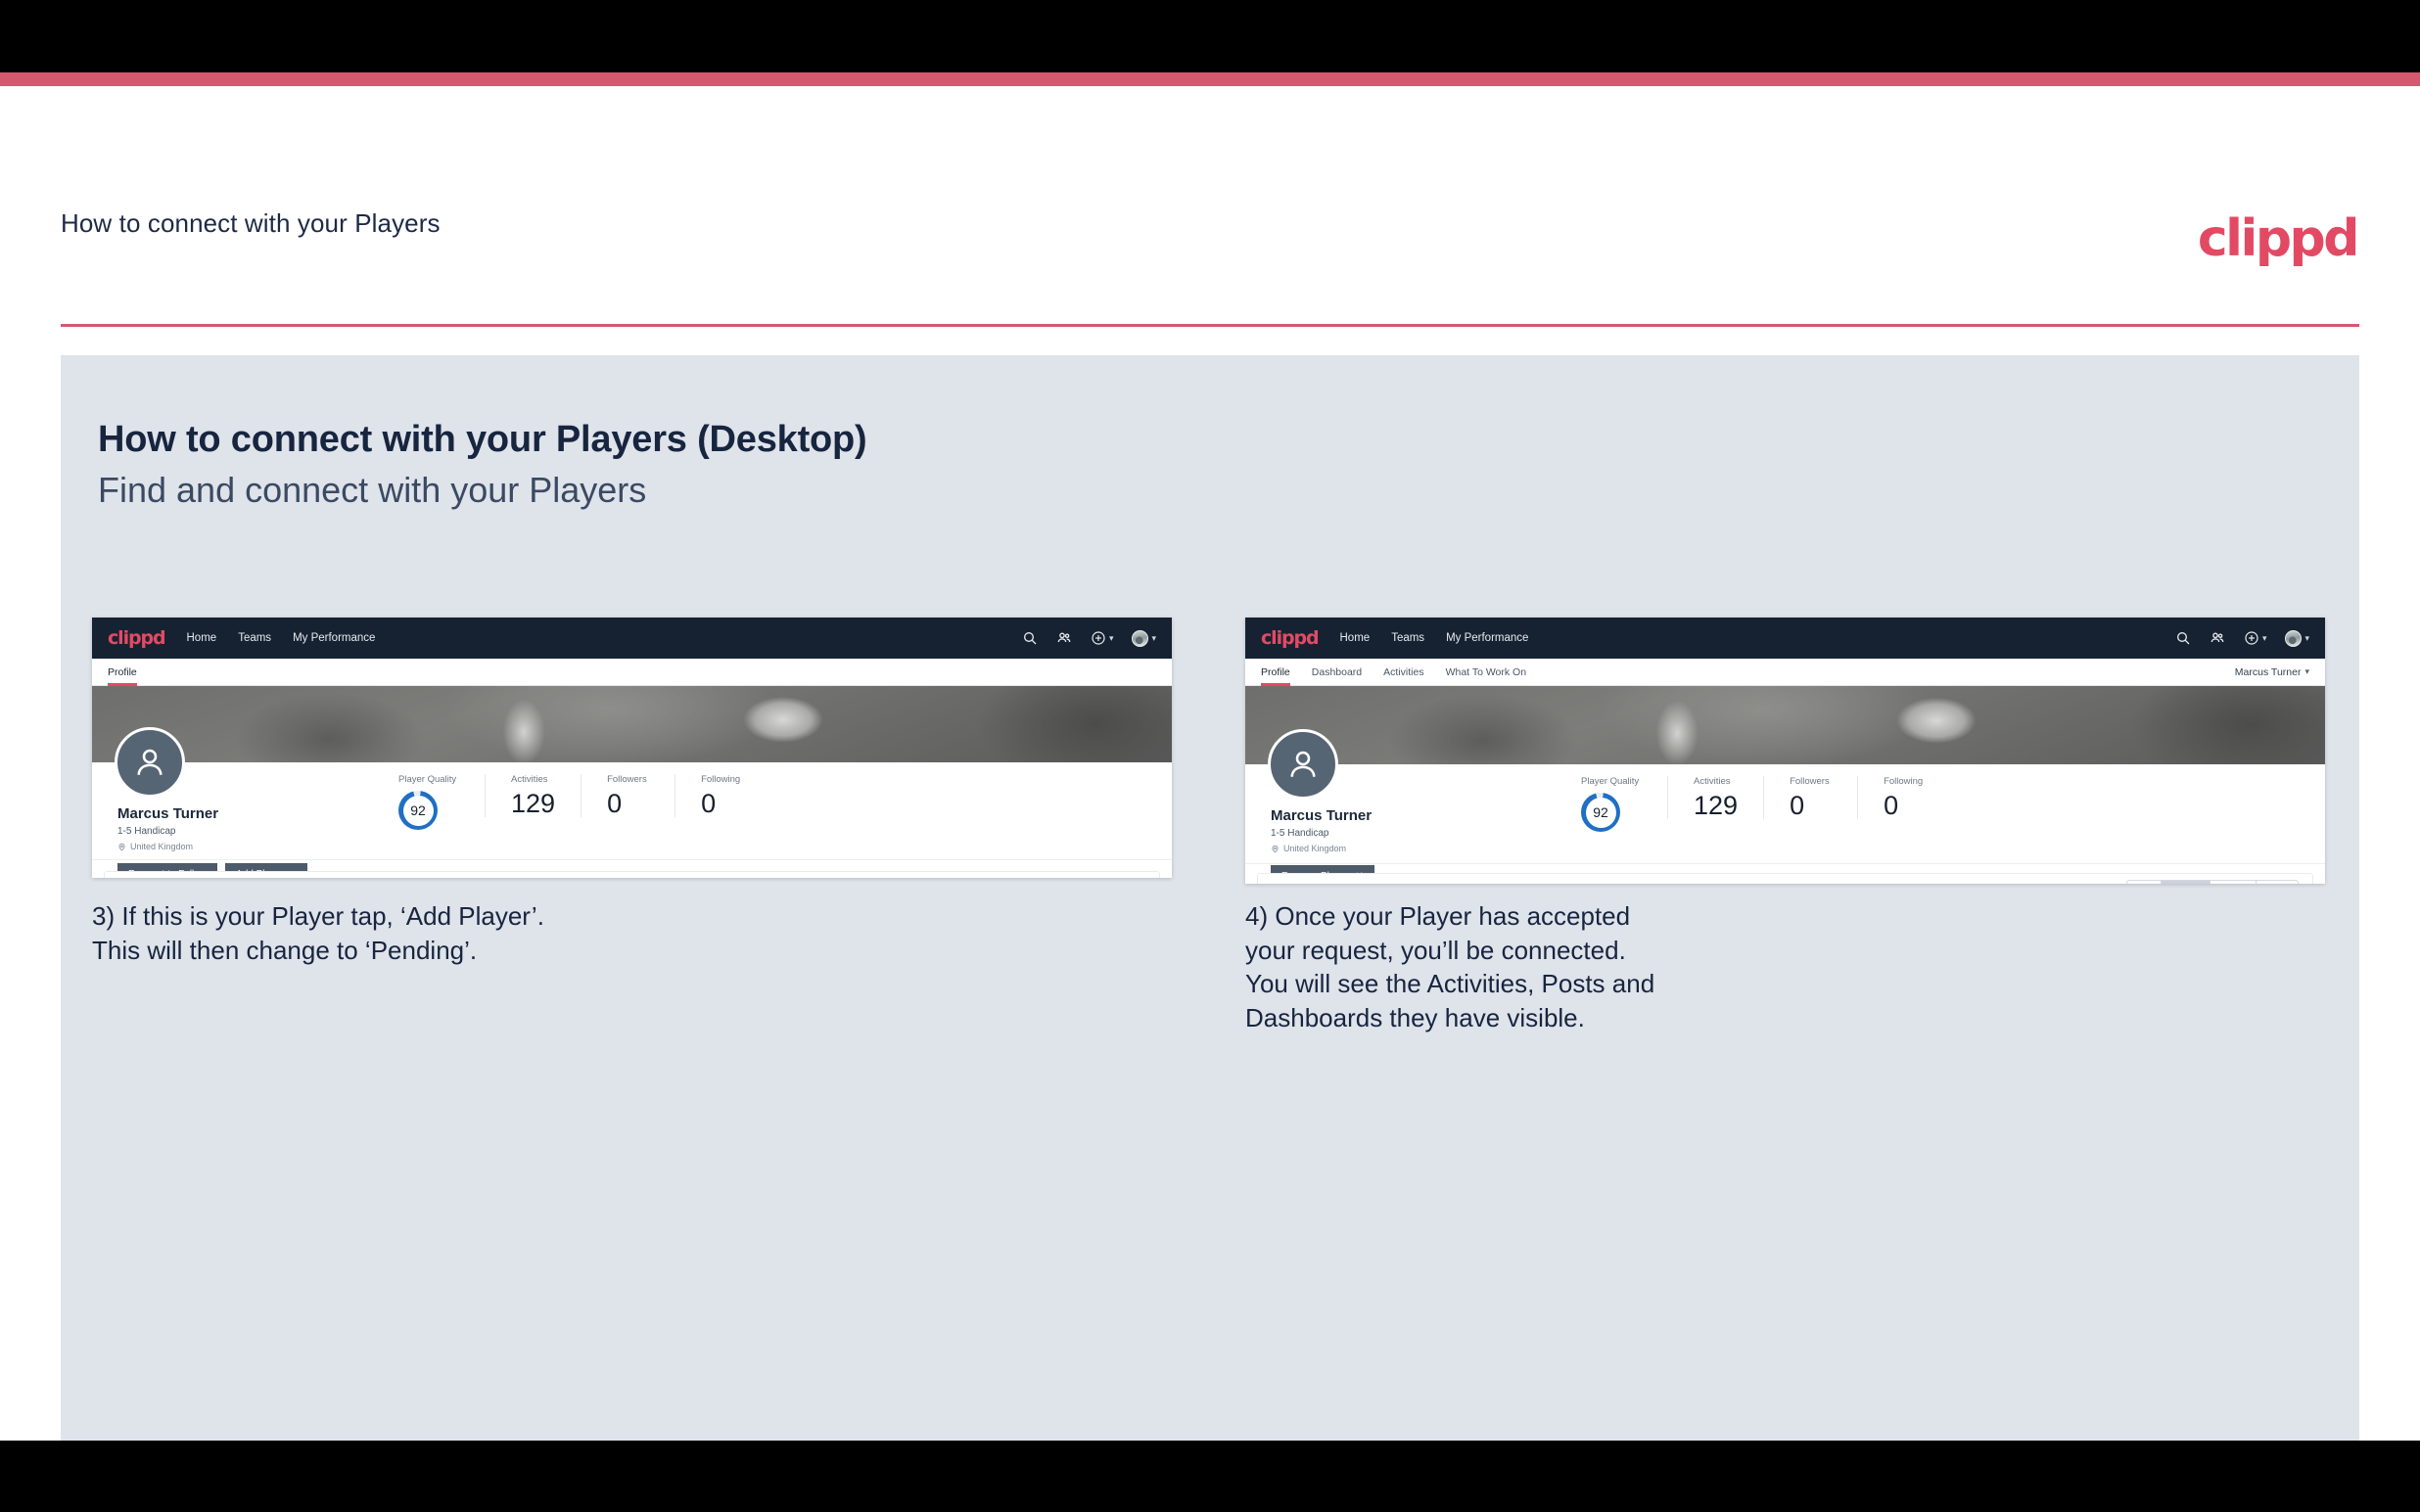 The image size is (2420, 1512). Describe the element at coordinates (1785, 638) in the screenshot. I see `app-navbar-right: clippd Home Teams My Performance ▾ ▾` at that location.